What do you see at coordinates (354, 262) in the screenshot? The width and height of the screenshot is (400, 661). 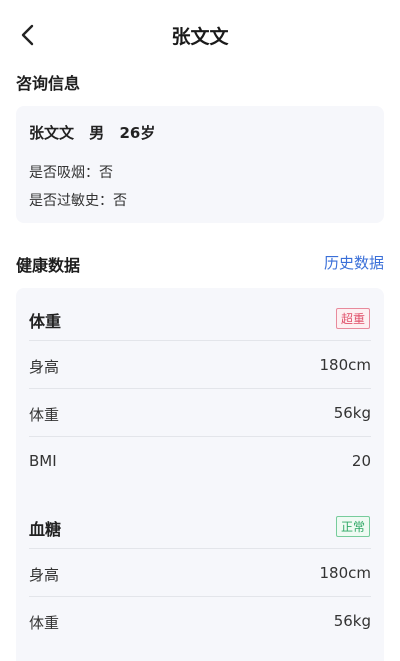 I see `history-data-link: 历史数据` at bounding box center [354, 262].